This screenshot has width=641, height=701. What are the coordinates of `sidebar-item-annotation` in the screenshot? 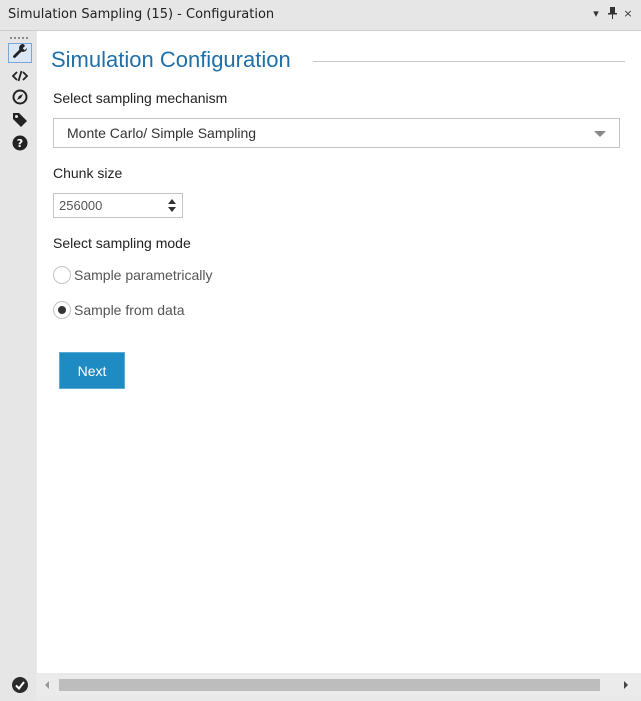 It's located at (20, 76).